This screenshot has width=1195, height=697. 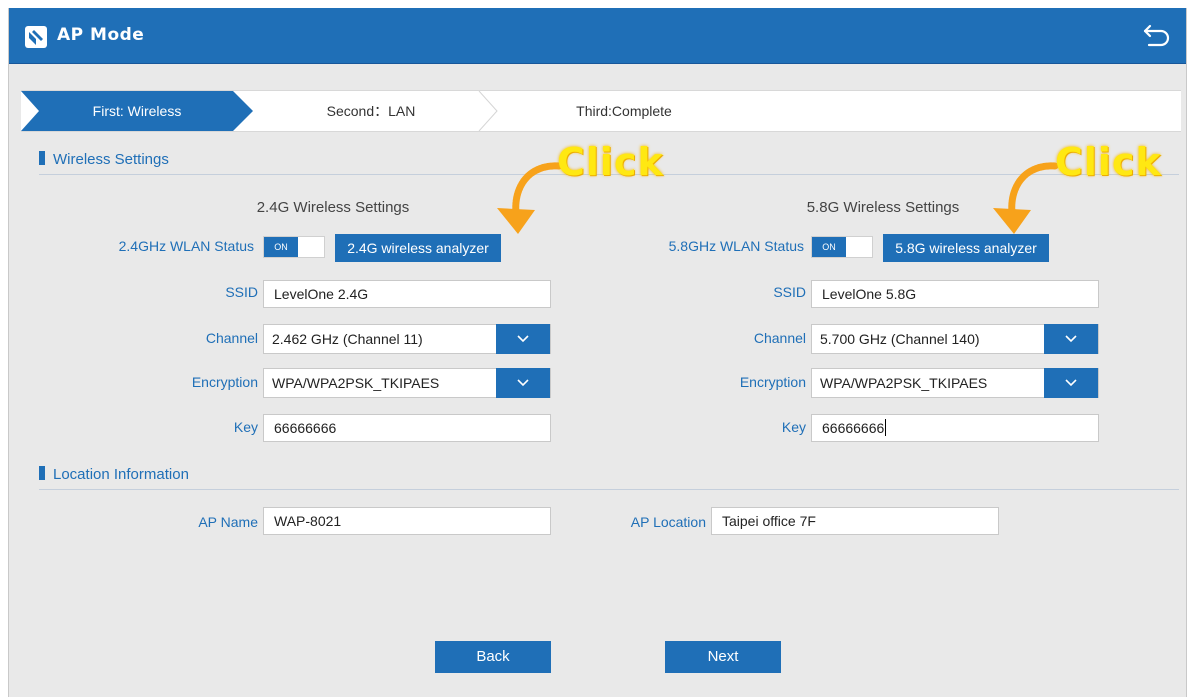 What do you see at coordinates (1026, 198) in the screenshot?
I see `annotation-arrow-right` at bounding box center [1026, 198].